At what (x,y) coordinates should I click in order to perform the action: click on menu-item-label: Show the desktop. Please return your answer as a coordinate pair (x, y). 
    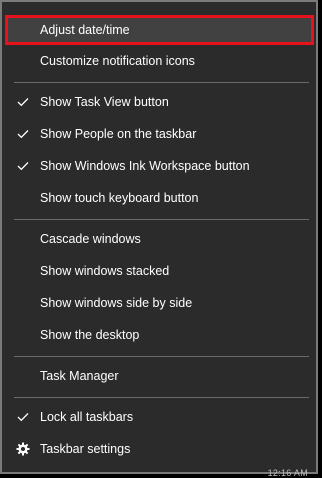
    Looking at the image, I should click on (90, 335).